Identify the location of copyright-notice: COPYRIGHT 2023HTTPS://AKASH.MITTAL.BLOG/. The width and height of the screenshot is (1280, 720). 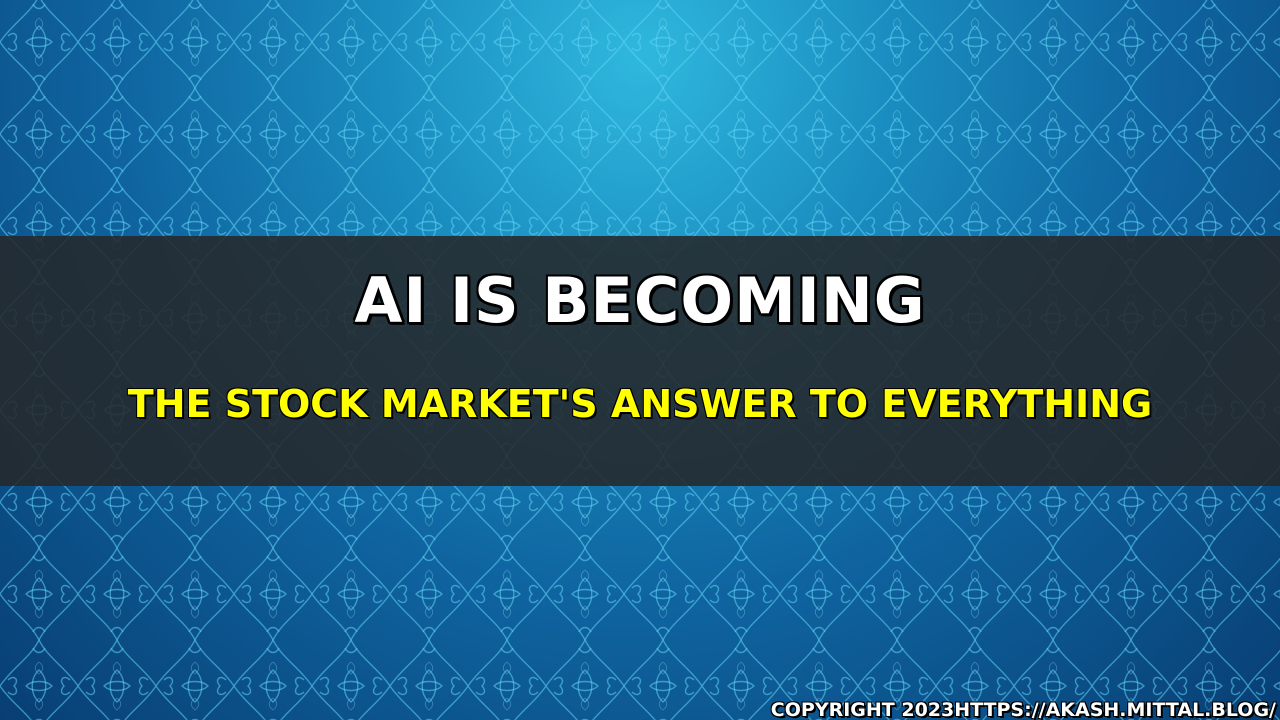
(1023, 709).